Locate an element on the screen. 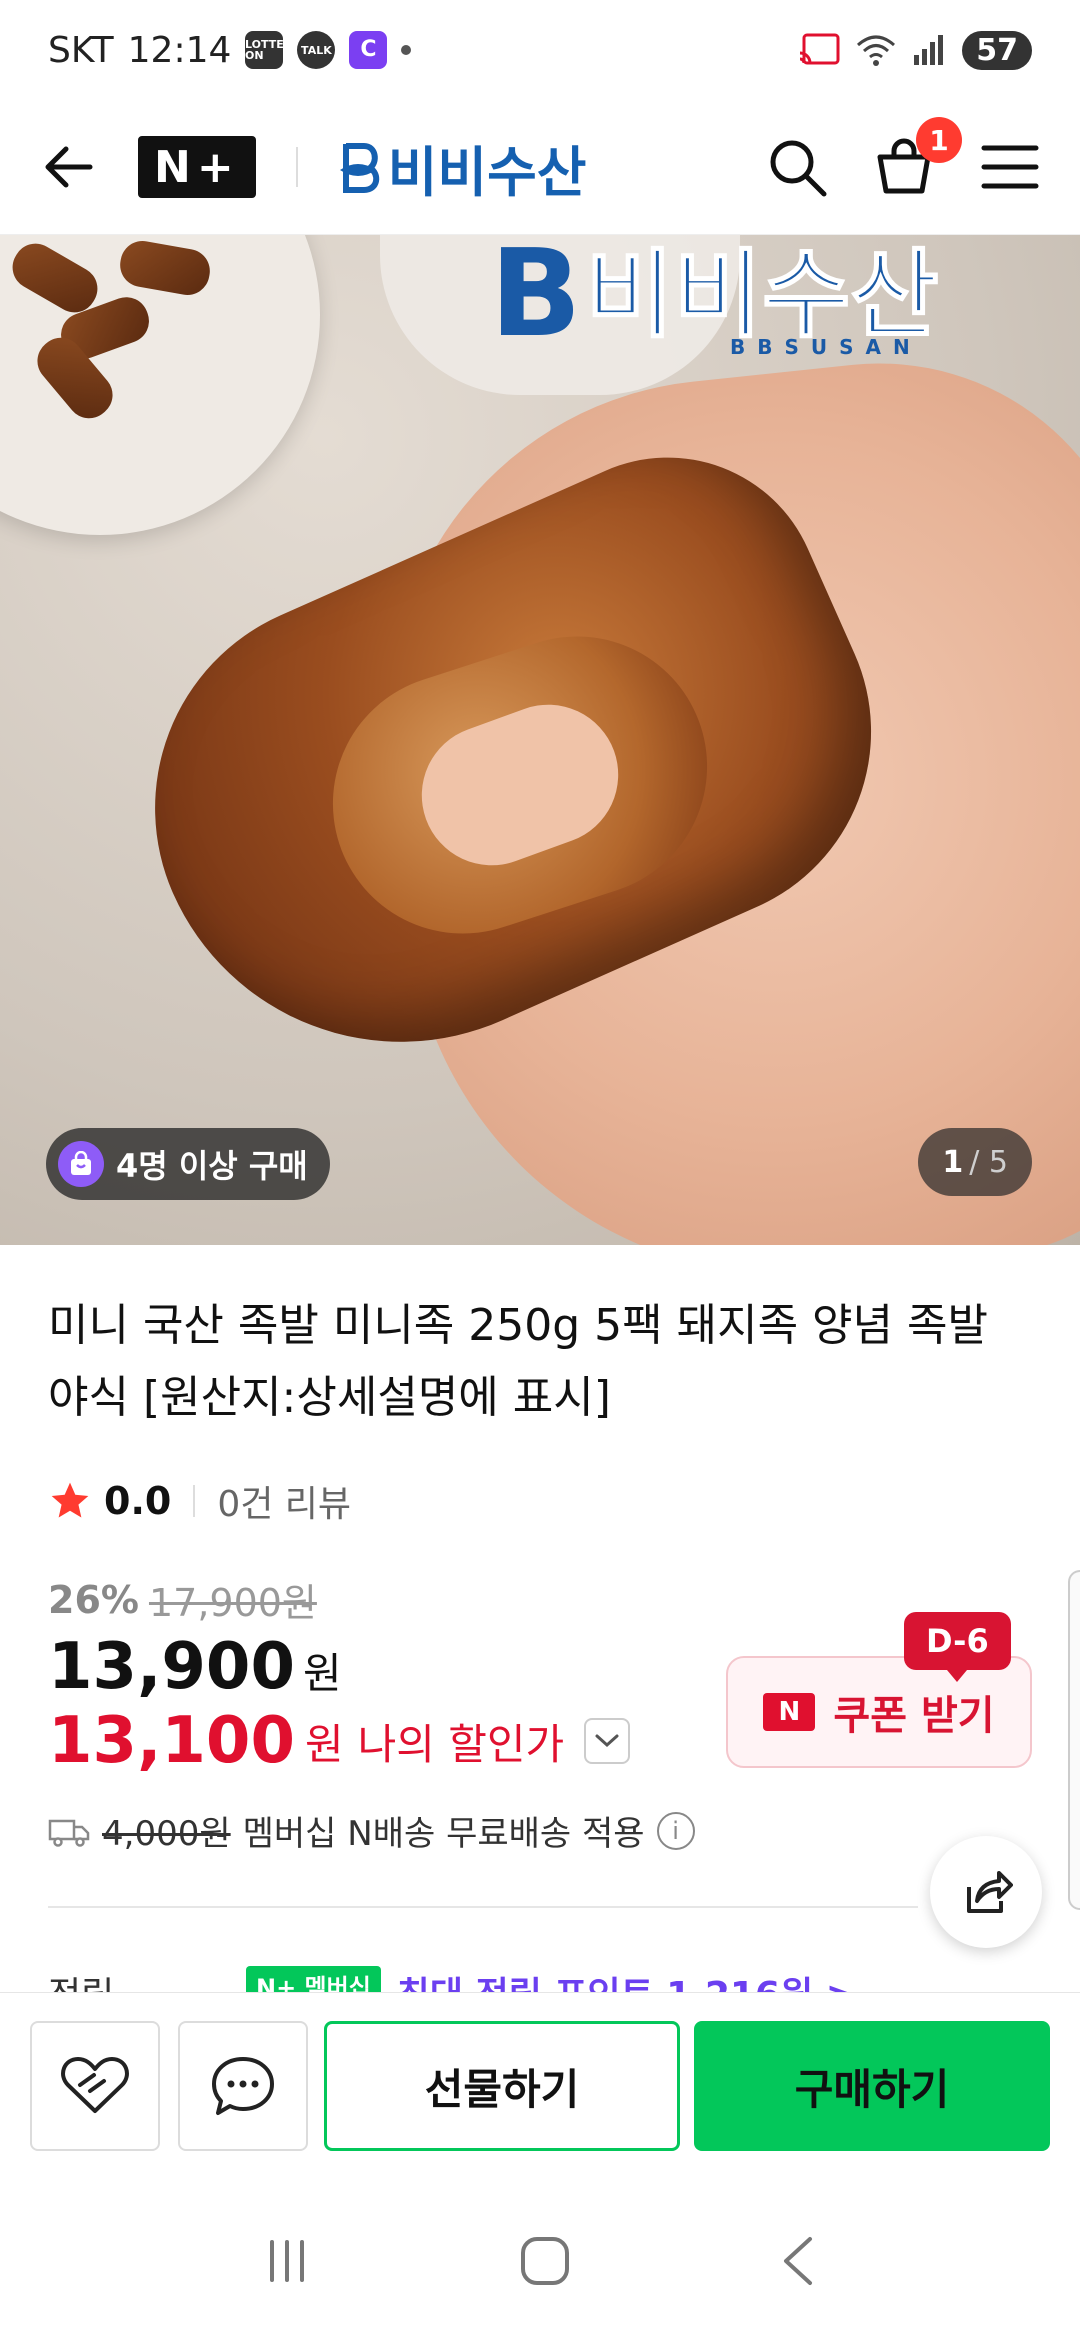  chat-icon is located at coordinates (243, 2086).